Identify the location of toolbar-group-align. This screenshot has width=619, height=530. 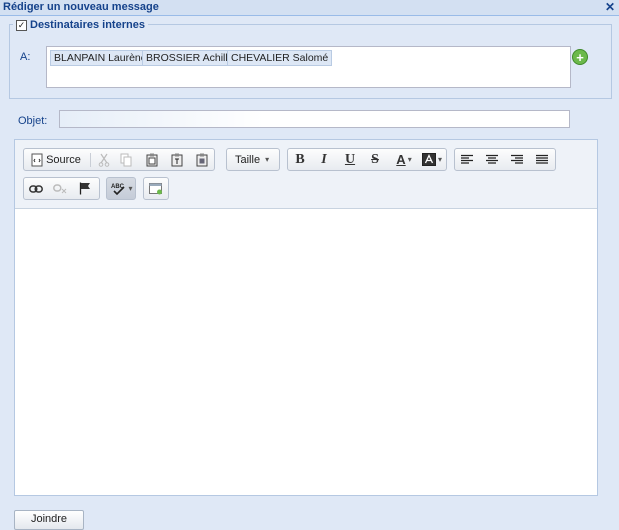
(505, 159).